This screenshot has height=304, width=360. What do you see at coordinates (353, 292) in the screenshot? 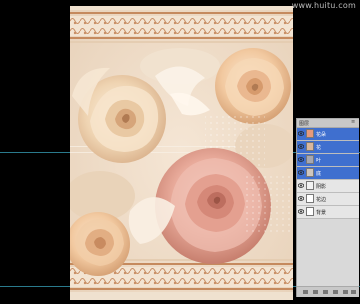
I see `trash-icon` at bounding box center [353, 292].